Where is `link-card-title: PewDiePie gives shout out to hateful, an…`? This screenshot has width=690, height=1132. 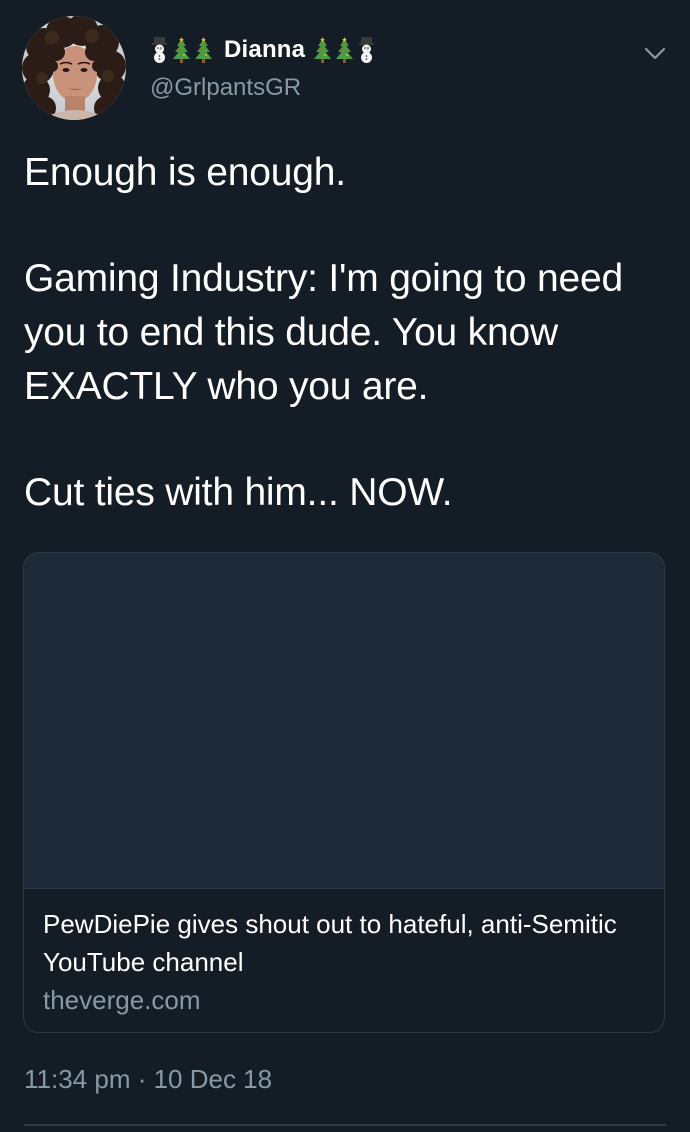 link-card-title: PewDiePie gives shout out to hateful, an… is located at coordinates (343, 943).